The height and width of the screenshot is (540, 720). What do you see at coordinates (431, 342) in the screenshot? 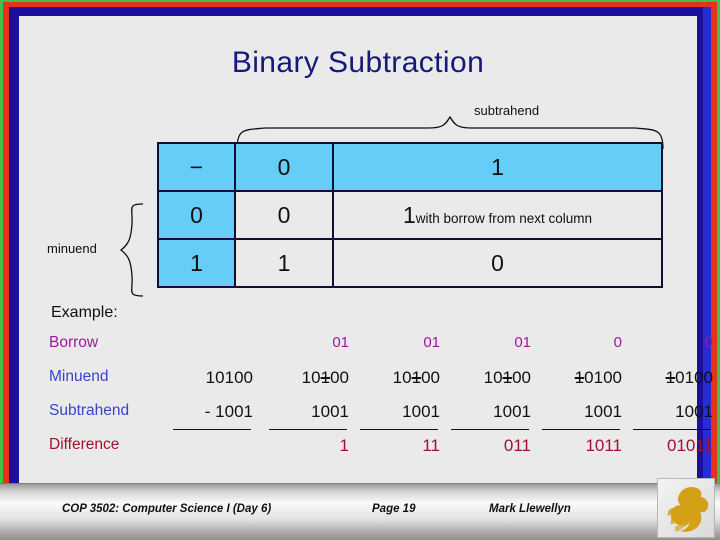
I see `borrow-cell-2: 01` at bounding box center [431, 342].